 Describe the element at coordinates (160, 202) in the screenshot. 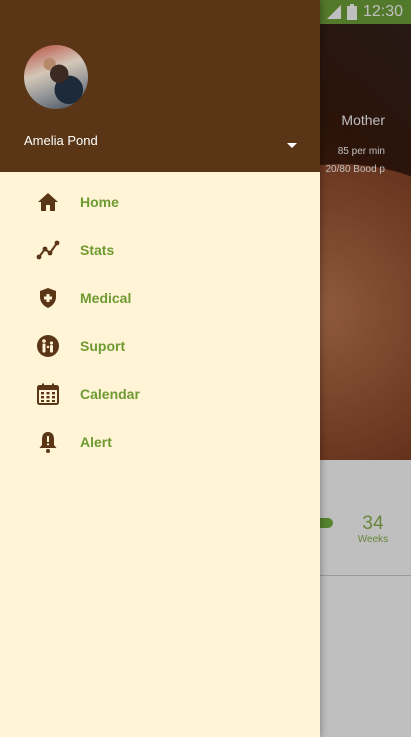

I see `menu-item-home: Home` at that location.